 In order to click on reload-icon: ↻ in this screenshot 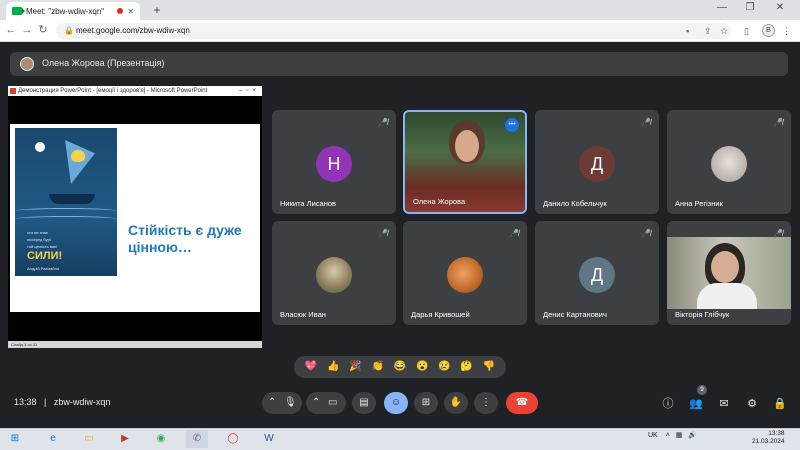, I will do `click(43, 30)`.